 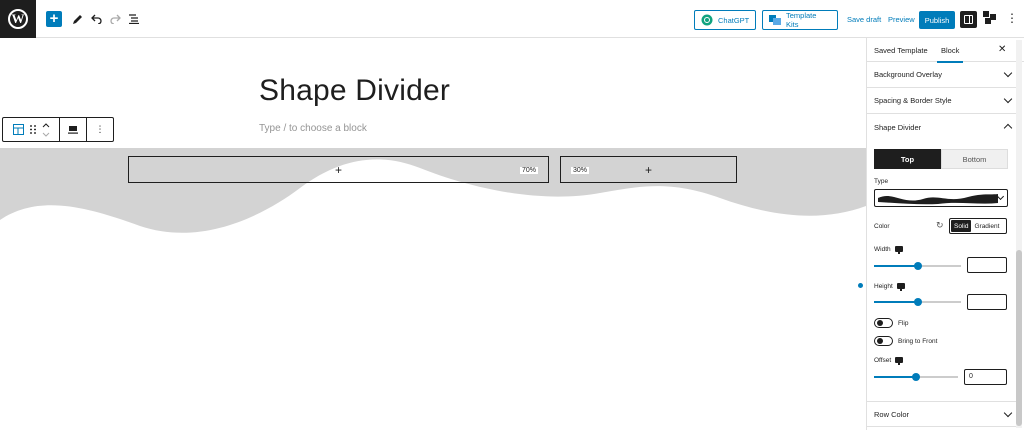 I want to click on sidebar-icon, so click(x=968, y=19).